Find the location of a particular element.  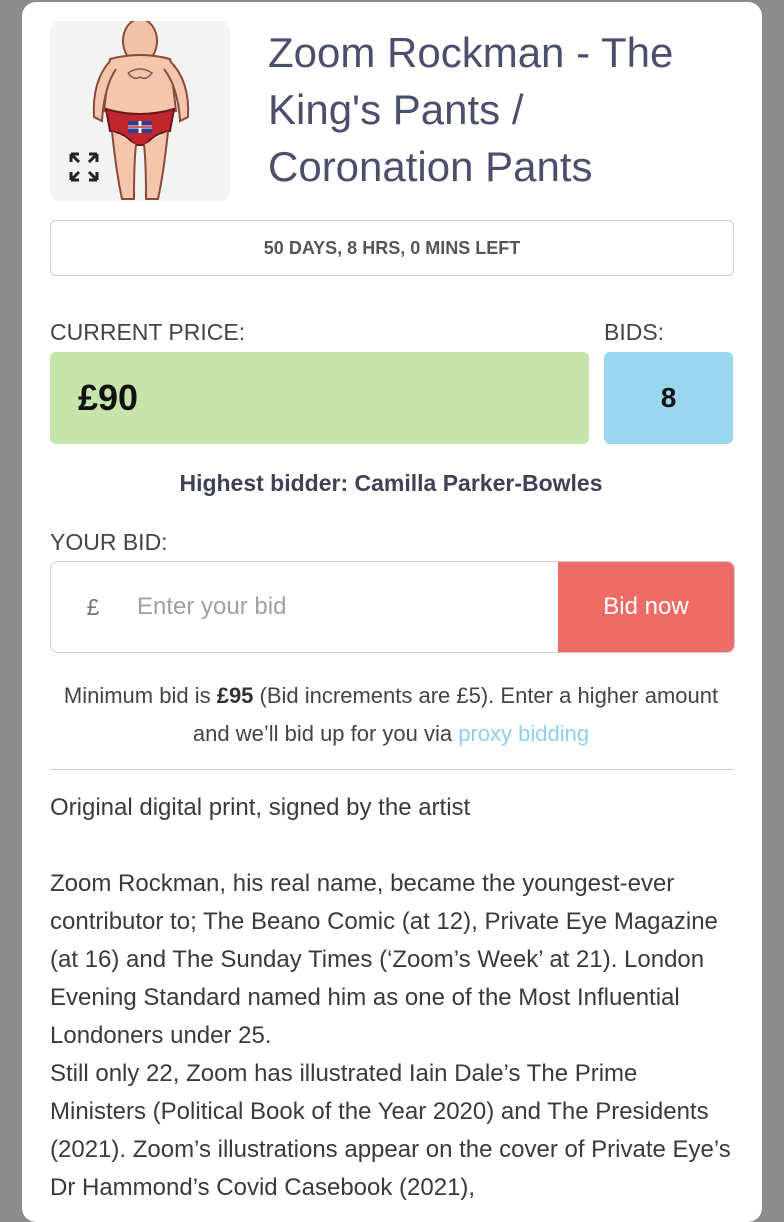

time-left-banner: 50 DAYS, 8 HRS, 0 MINS LEFT is located at coordinates (392, 248).